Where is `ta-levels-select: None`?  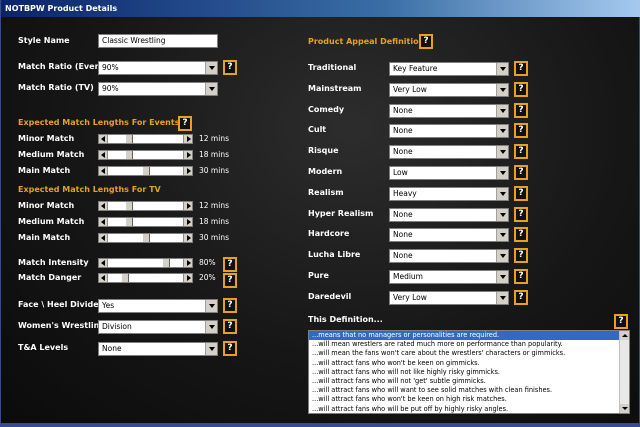
ta-levels-select: None is located at coordinates (158, 349).